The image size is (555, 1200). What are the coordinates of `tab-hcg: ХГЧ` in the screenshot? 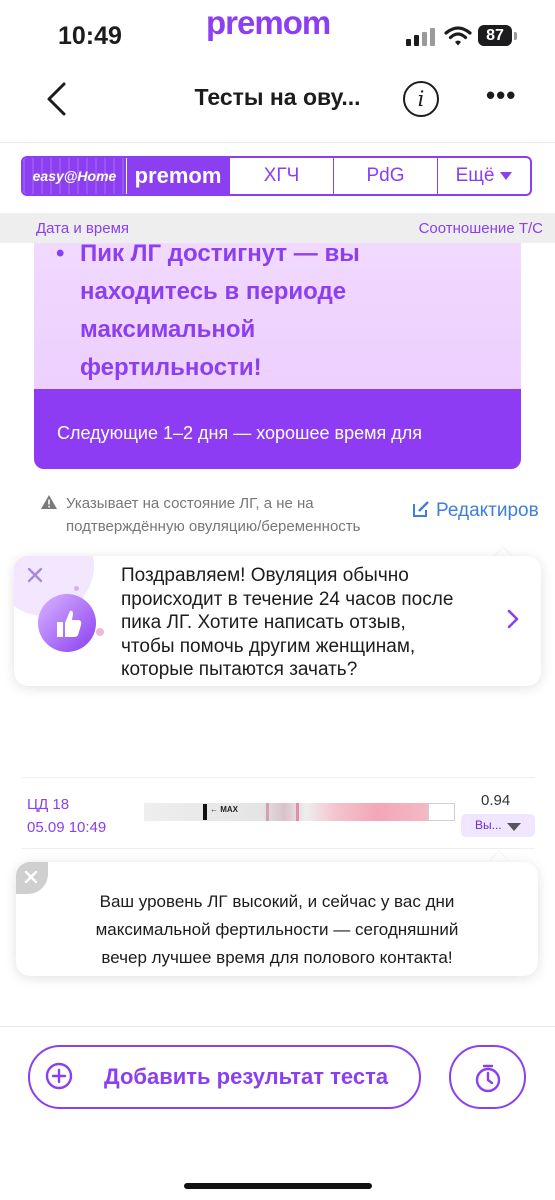 It's located at (281, 176).